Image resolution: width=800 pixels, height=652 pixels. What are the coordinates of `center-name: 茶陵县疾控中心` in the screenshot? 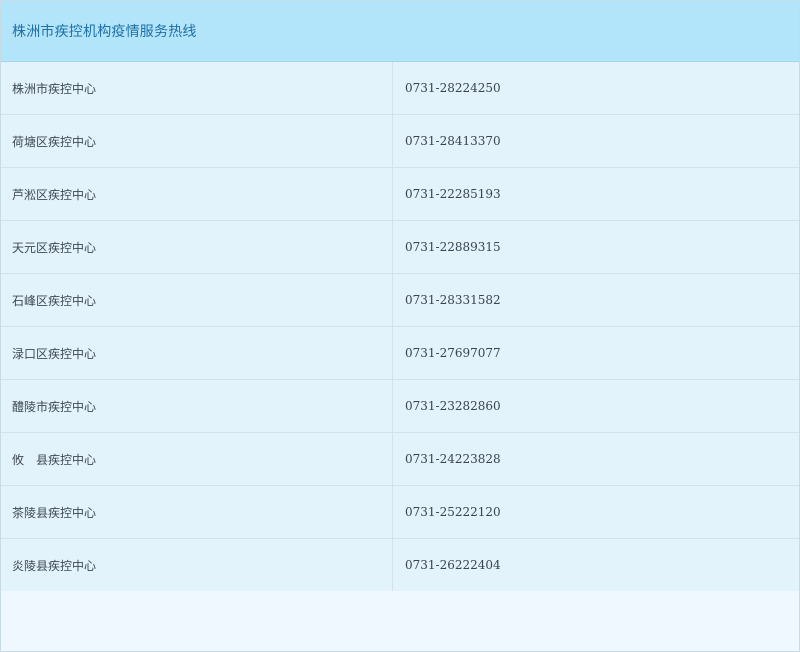 It's located at (197, 512).